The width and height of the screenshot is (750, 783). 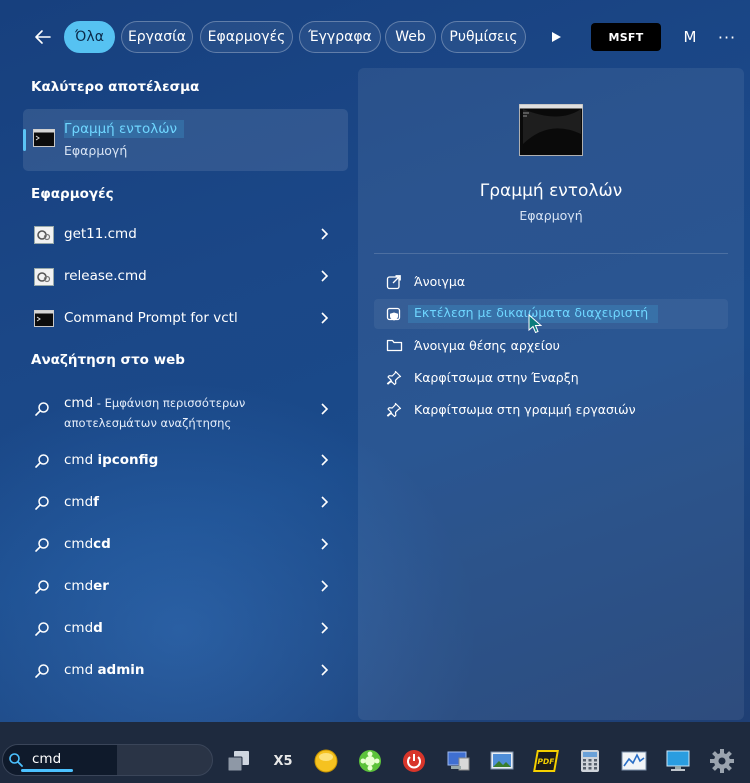 I want to click on more-filters-button, so click(x=556, y=37).